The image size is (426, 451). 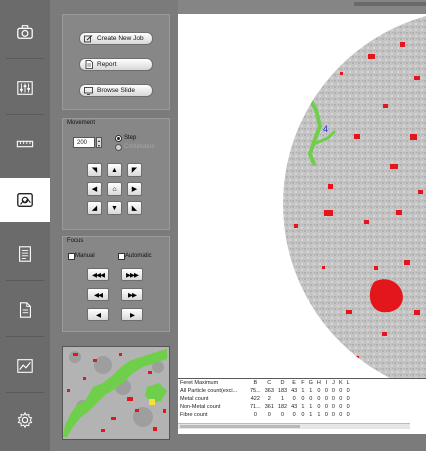 What do you see at coordinates (138, 256) in the screenshot?
I see `automatic-label: Automatic` at bounding box center [138, 256].